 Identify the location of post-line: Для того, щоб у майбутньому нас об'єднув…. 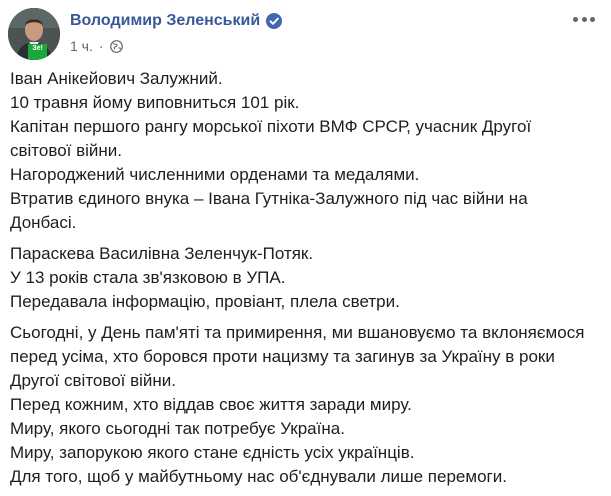
(258, 476).